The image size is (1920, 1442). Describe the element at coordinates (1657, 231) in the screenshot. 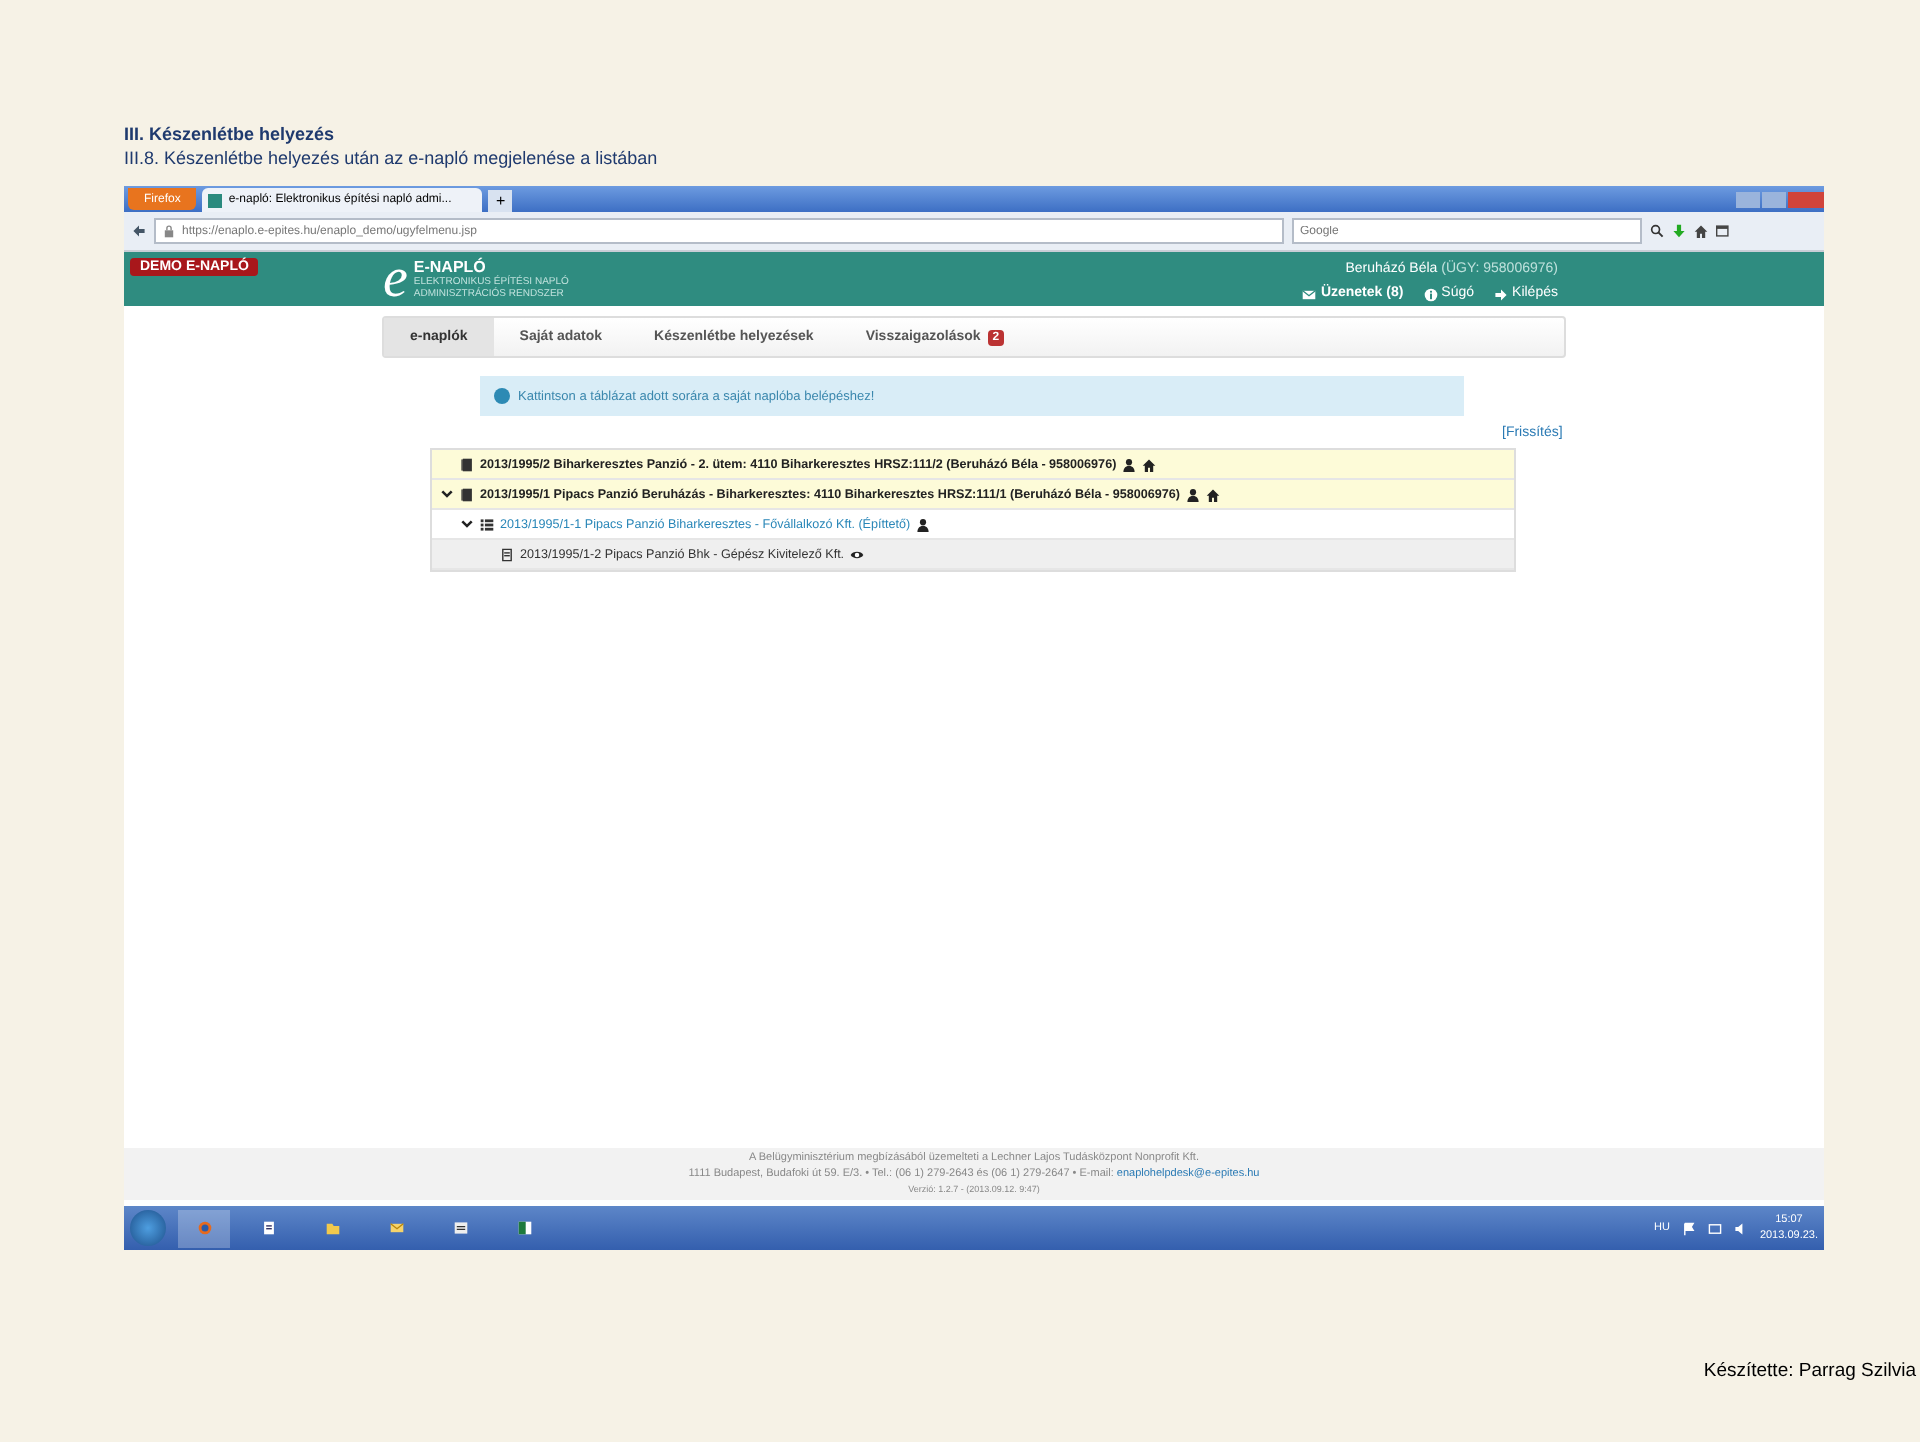

I see `search-icon` at that location.